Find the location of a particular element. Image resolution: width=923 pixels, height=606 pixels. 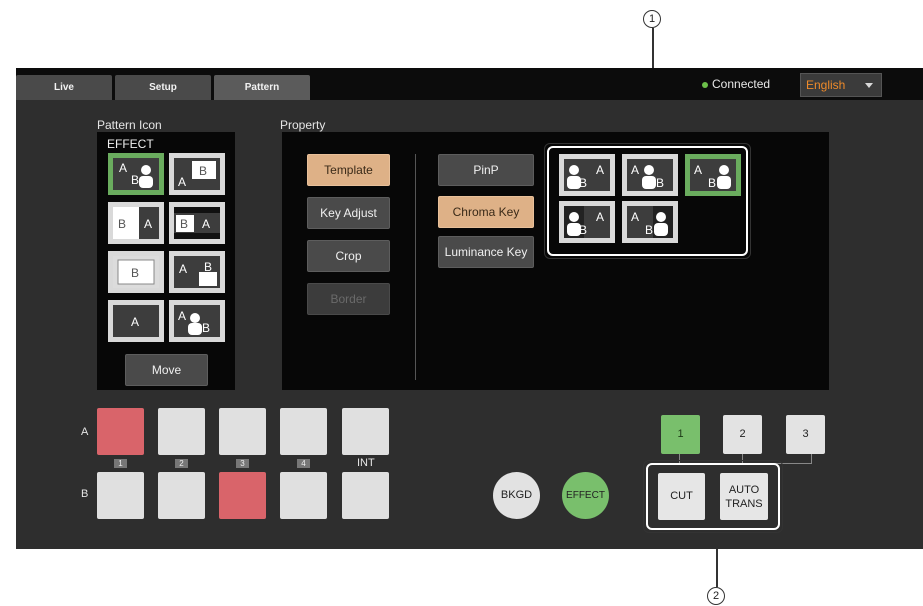

person-ab-icon: AB is located at coordinates (136, 174).